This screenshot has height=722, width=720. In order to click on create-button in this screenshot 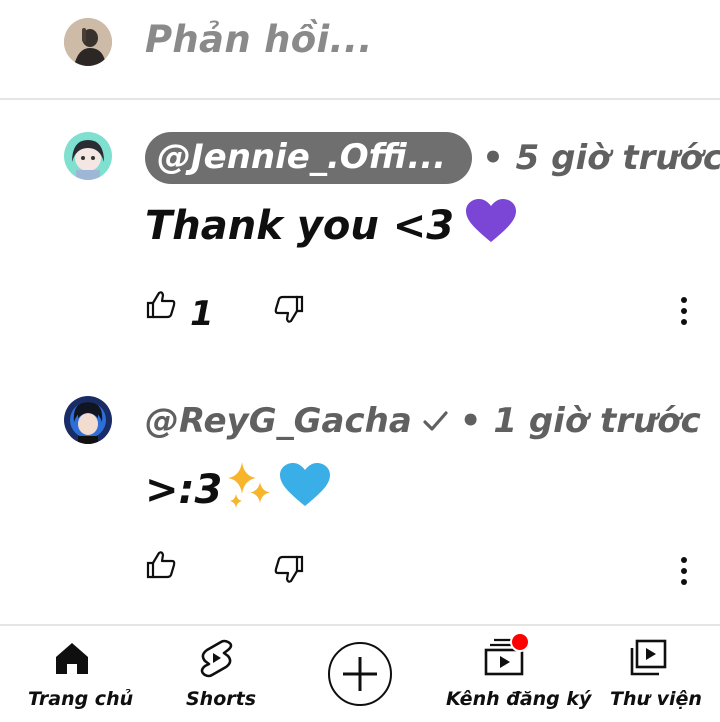, I will do `click(360, 674)`.